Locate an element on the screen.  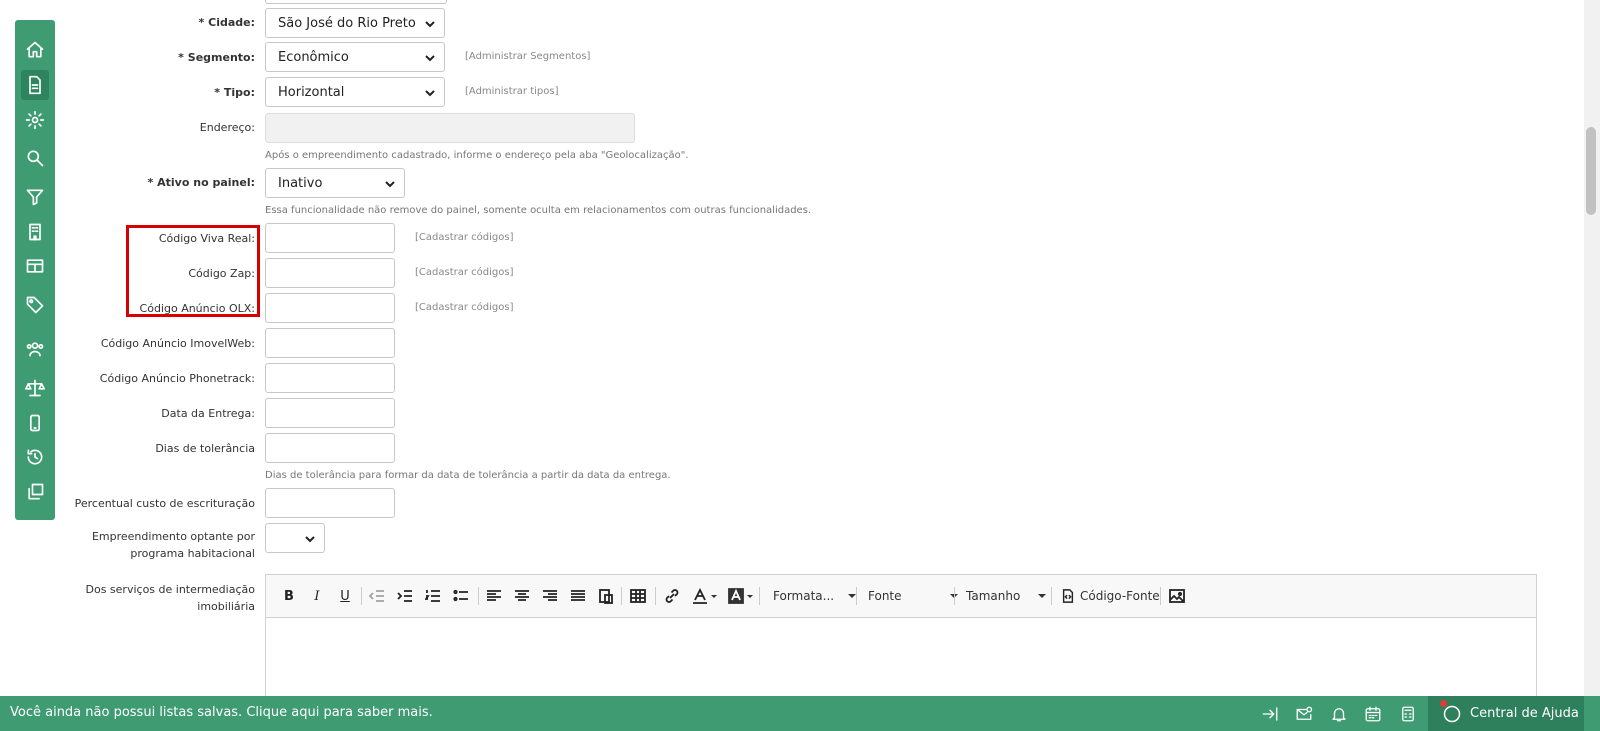
sidebar-item-legal is located at coordinates (35, 388).